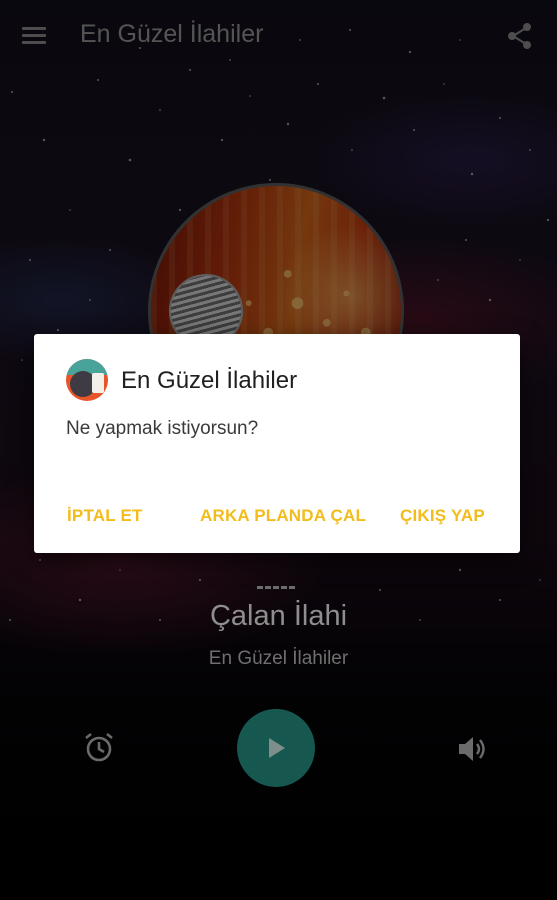  What do you see at coordinates (472, 749) in the screenshot?
I see `volume-icon` at bounding box center [472, 749].